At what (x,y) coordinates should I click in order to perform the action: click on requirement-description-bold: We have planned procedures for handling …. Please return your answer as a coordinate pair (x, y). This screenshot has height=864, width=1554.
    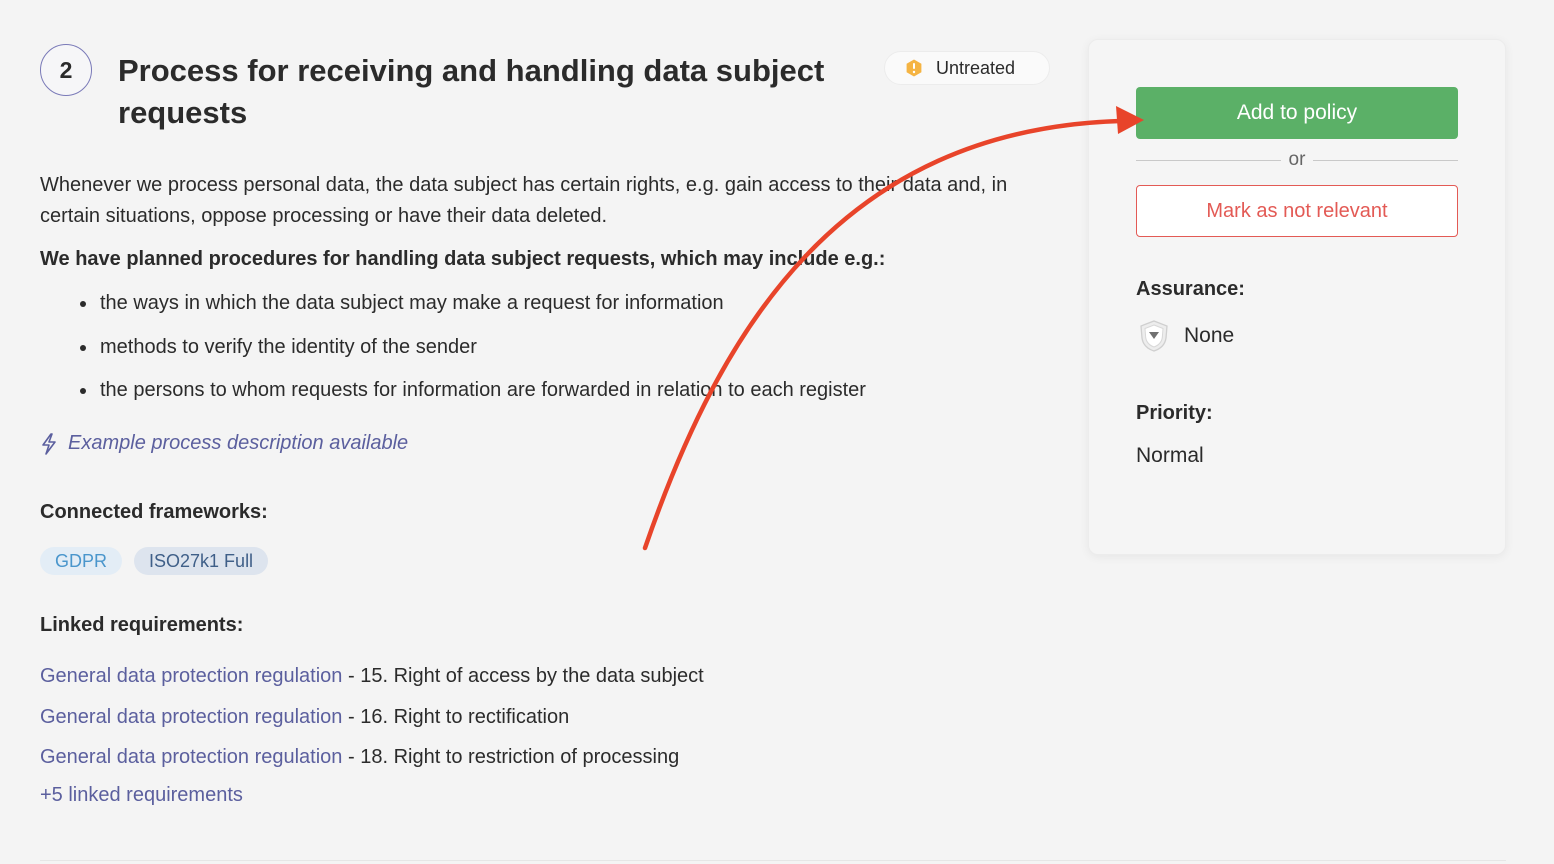
    Looking at the image, I should click on (463, 259).